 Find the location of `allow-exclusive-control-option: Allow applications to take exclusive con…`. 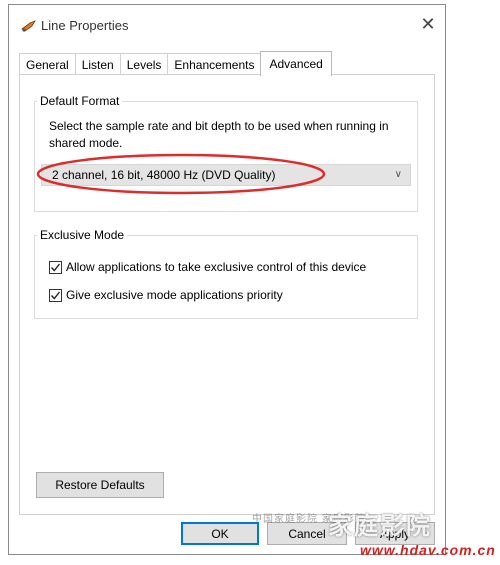

allow-exclusive-control-option: Allow applications to take exclusive con… is located at coordinates (207, 267).